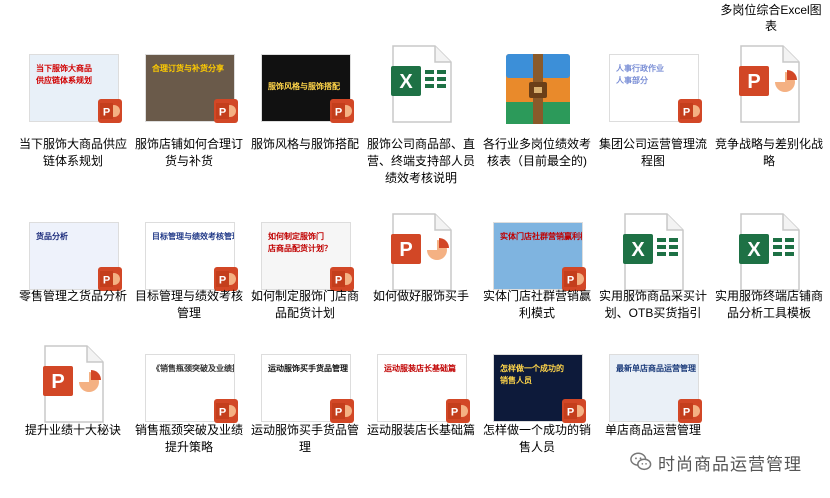  Describe the element at coordinates (305, 438) in the screenshot. I see `file-name-label: 运动服饰买手货品管理` at that location.